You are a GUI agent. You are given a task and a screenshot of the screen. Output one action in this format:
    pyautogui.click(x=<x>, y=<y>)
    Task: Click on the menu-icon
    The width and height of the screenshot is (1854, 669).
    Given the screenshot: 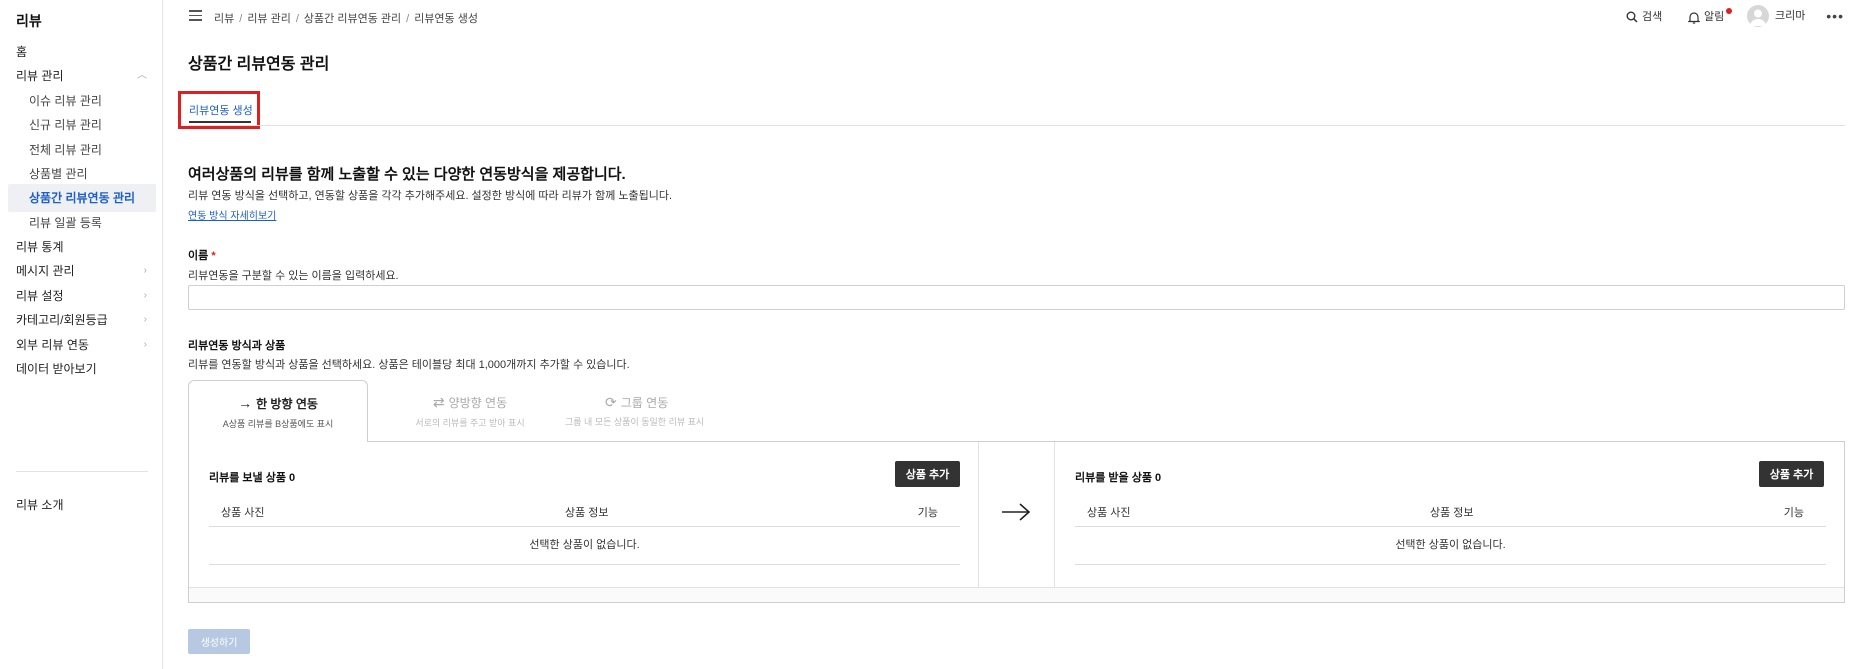 What is the action you would take?
    pyautogui.click(x=195, y=15)
    